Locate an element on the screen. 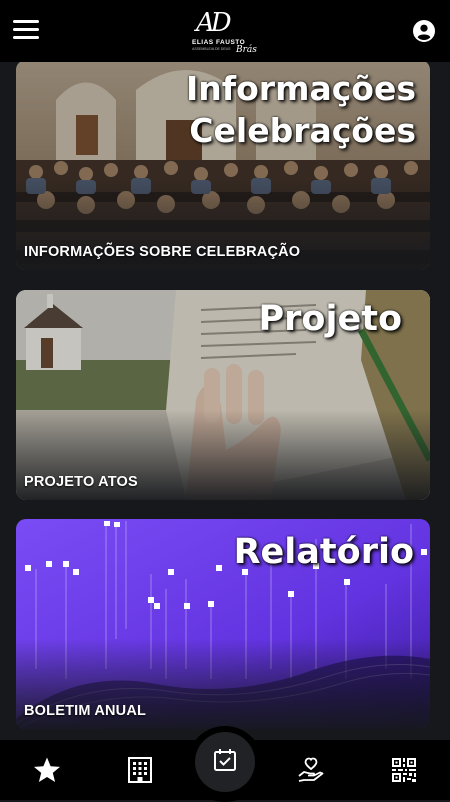 This screenshot has height=802, width=450. card-label-celebration-info: INFORMAÇÕES SOBRE CELEBRAÇÃO is located at coordinates (162, 252).